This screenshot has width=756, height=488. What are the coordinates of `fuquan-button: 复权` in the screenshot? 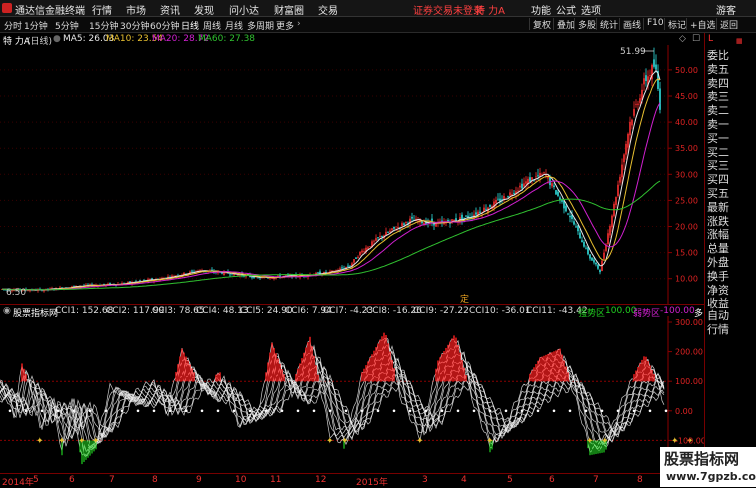 It's located at (540, 24).